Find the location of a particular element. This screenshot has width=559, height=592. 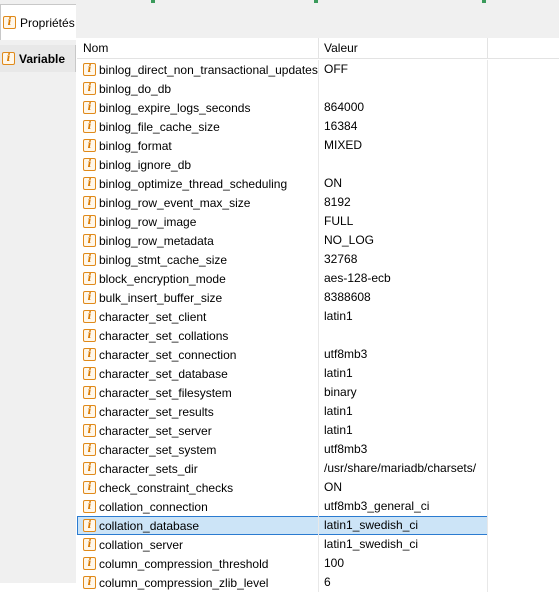

table-row: i character_set_system utf8mb3 is located at coordinates (318, 449).